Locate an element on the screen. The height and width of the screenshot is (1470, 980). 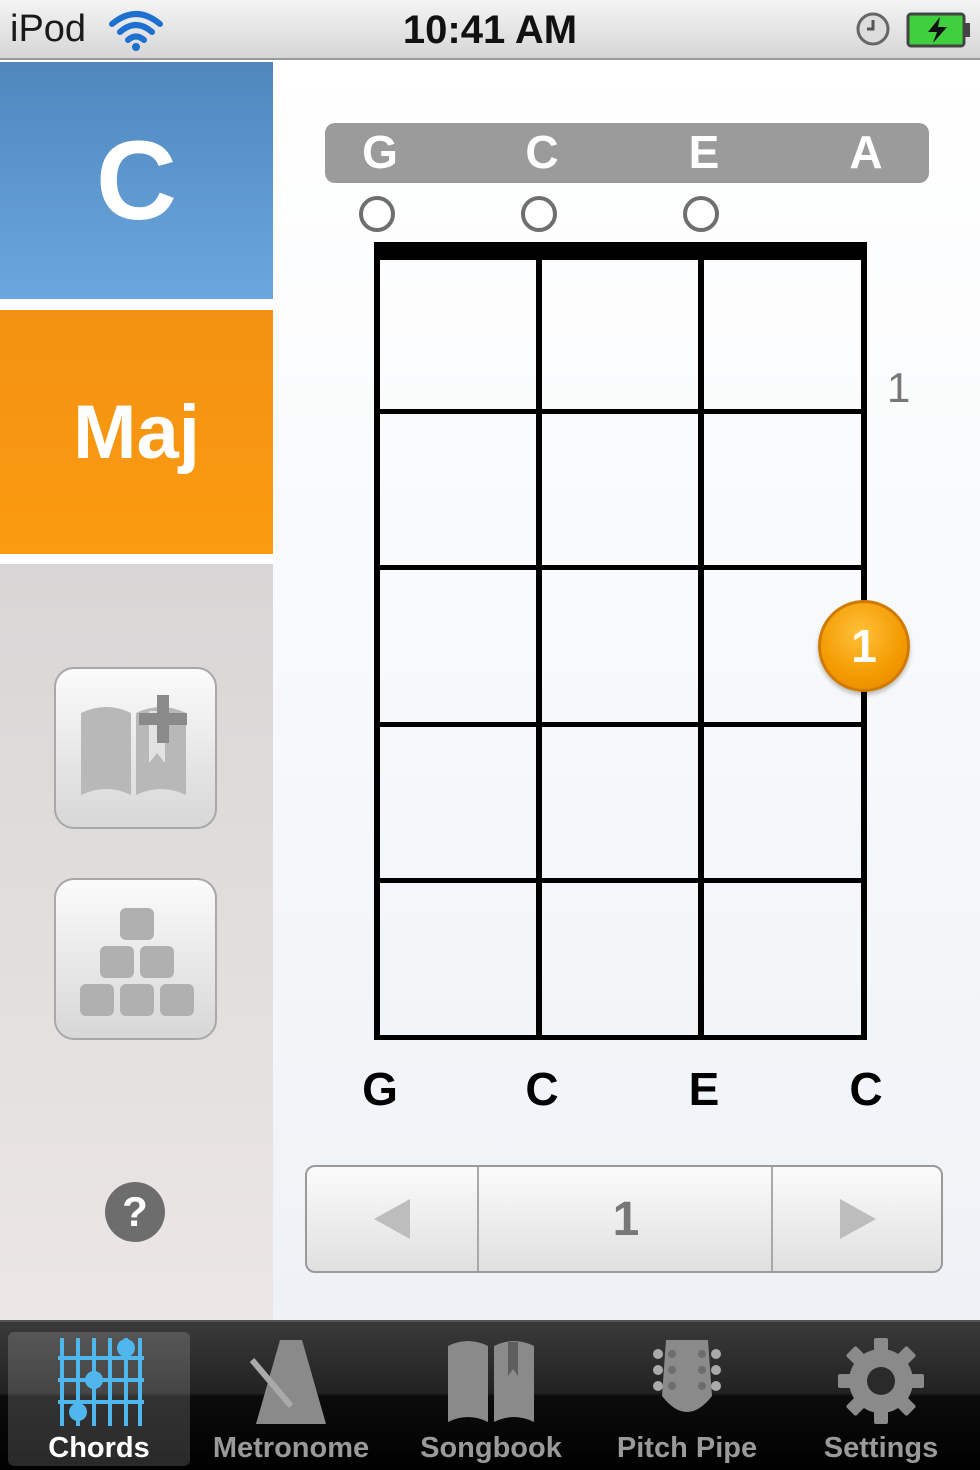
status-bar: iPod 10:41 AM is located at coordinates (490, 30).